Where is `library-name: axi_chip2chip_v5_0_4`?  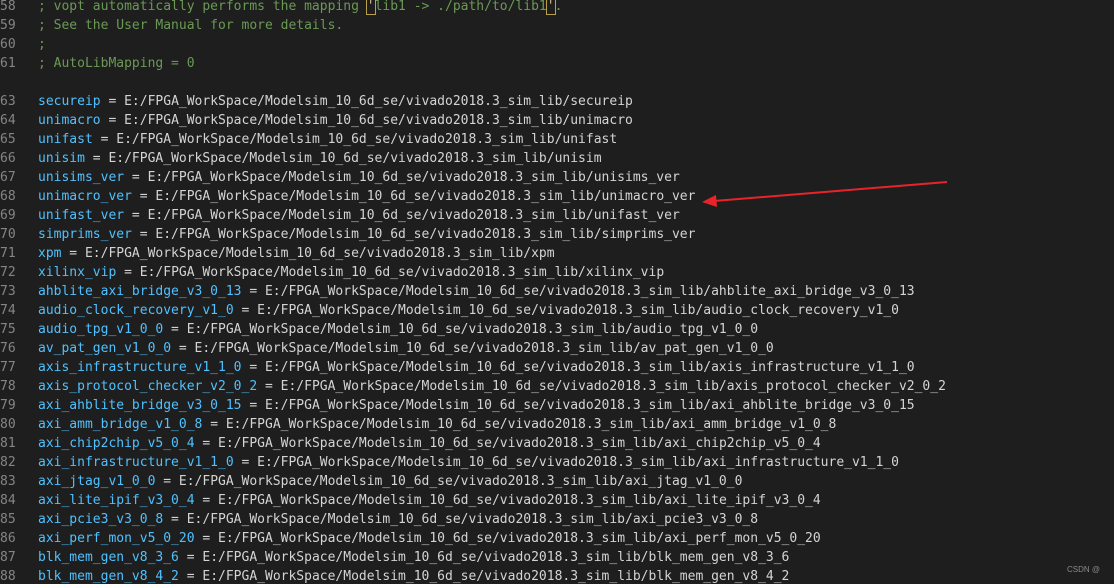
library-name: axi_chip2chip_v5_0_4 is located at coordinates (116, 443).